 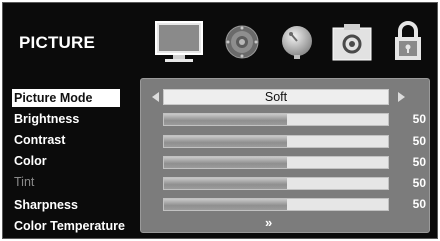 I want to click on tint-slider, so click(x=276, y=183).